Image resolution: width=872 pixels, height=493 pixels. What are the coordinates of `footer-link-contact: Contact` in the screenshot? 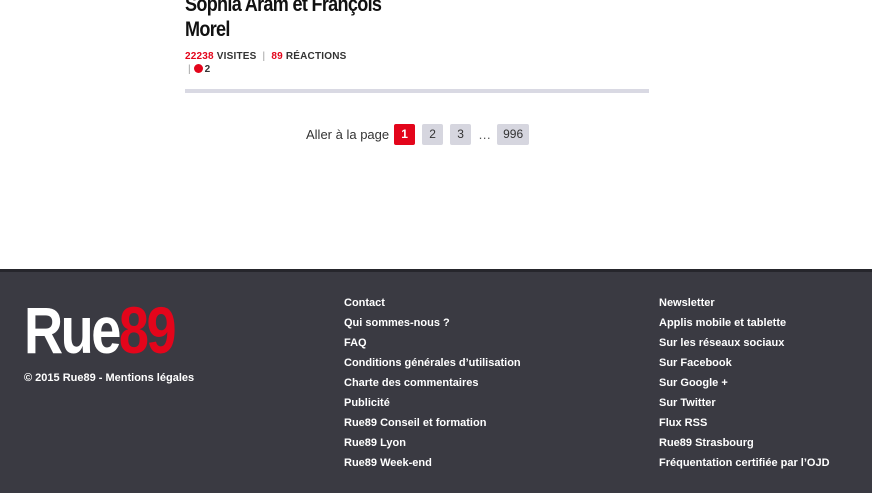 It's located at (432, 306).